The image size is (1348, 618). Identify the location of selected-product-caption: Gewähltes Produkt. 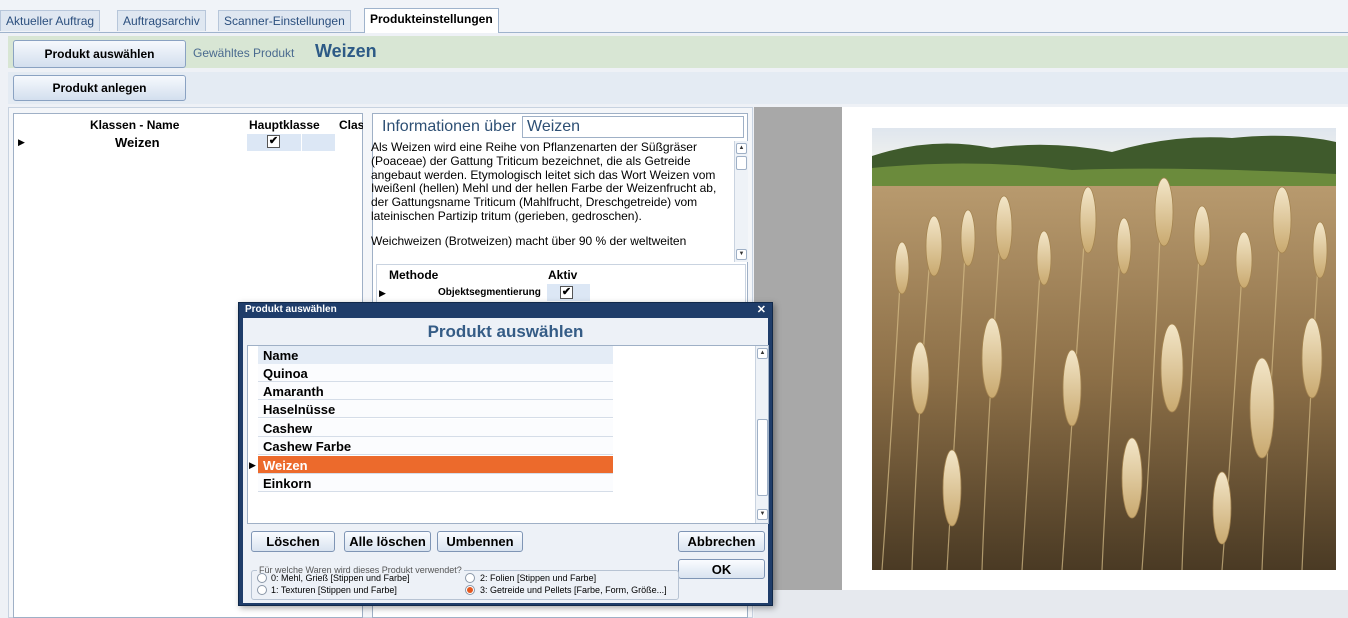
(244, 53).